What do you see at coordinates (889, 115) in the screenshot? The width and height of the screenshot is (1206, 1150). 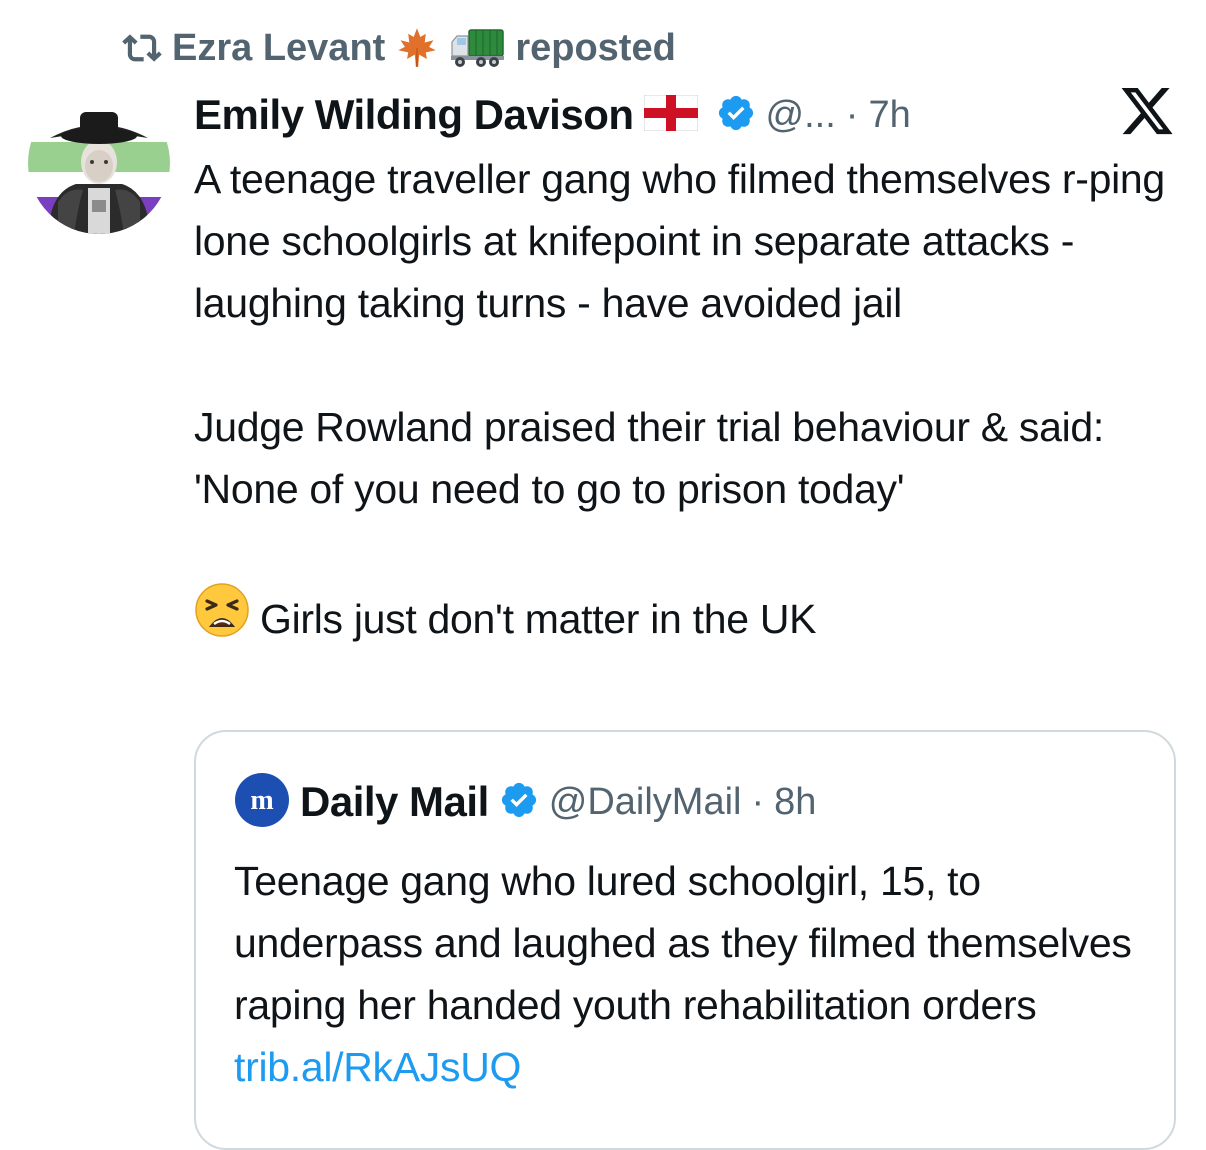 I see `post-timestamp: 7h` at bounding box center [889, 115].